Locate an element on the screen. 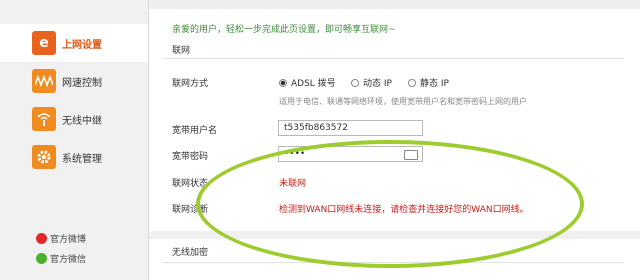 The image size is (640, 280). weibo-icon is located at coordinates (41, 238).